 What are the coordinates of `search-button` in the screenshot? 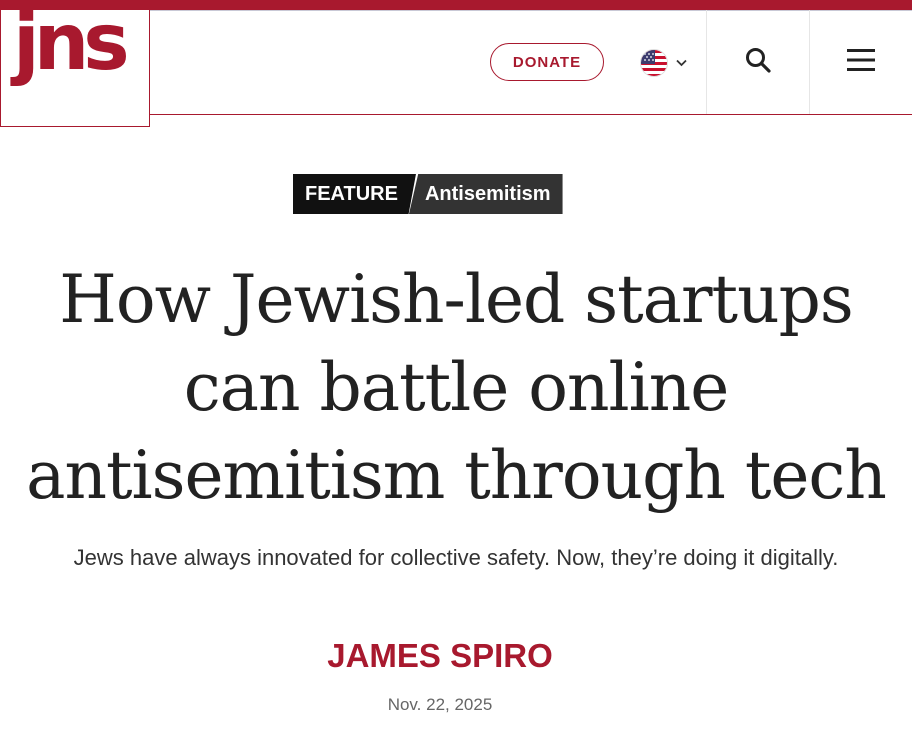 It's located at (758, 62).